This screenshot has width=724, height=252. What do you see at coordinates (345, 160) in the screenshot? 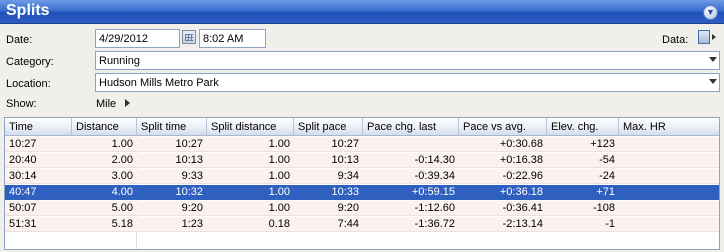
I see `cell-split-pace: 10:13` at bounding box center [345, 160].